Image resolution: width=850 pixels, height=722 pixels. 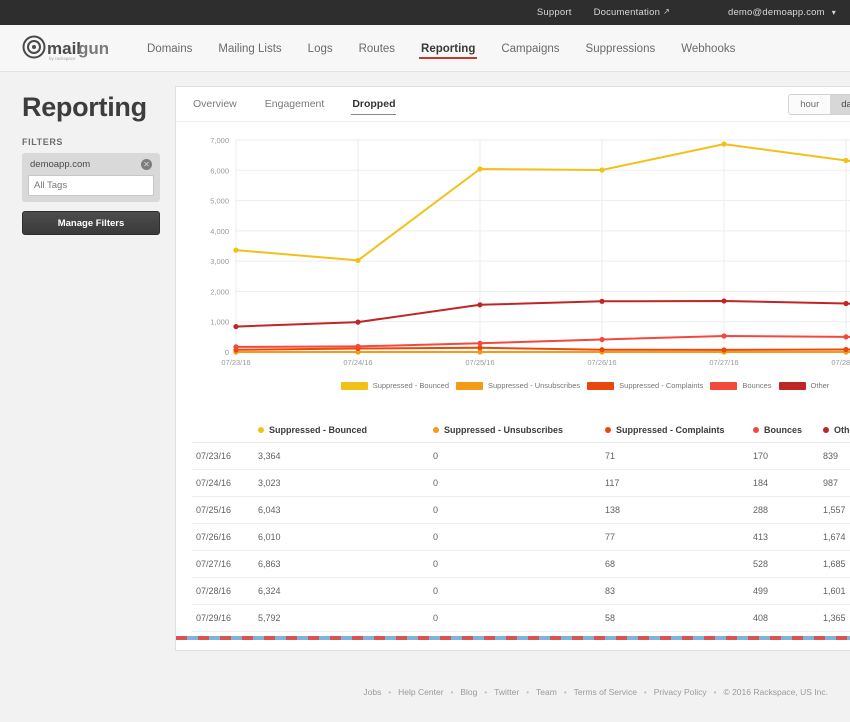 I want to click on cell-date: 07/23/16, so click(x=223, y=456).